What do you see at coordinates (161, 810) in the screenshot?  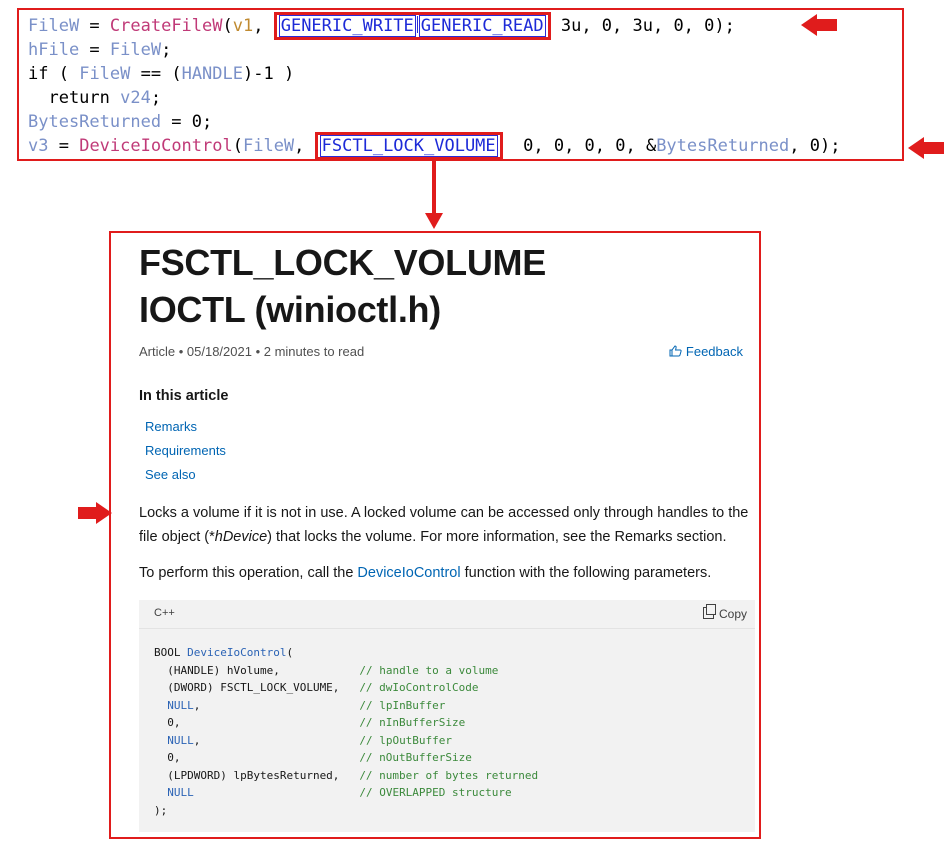 I see `code-line: );` at bounding box center [161, 810].